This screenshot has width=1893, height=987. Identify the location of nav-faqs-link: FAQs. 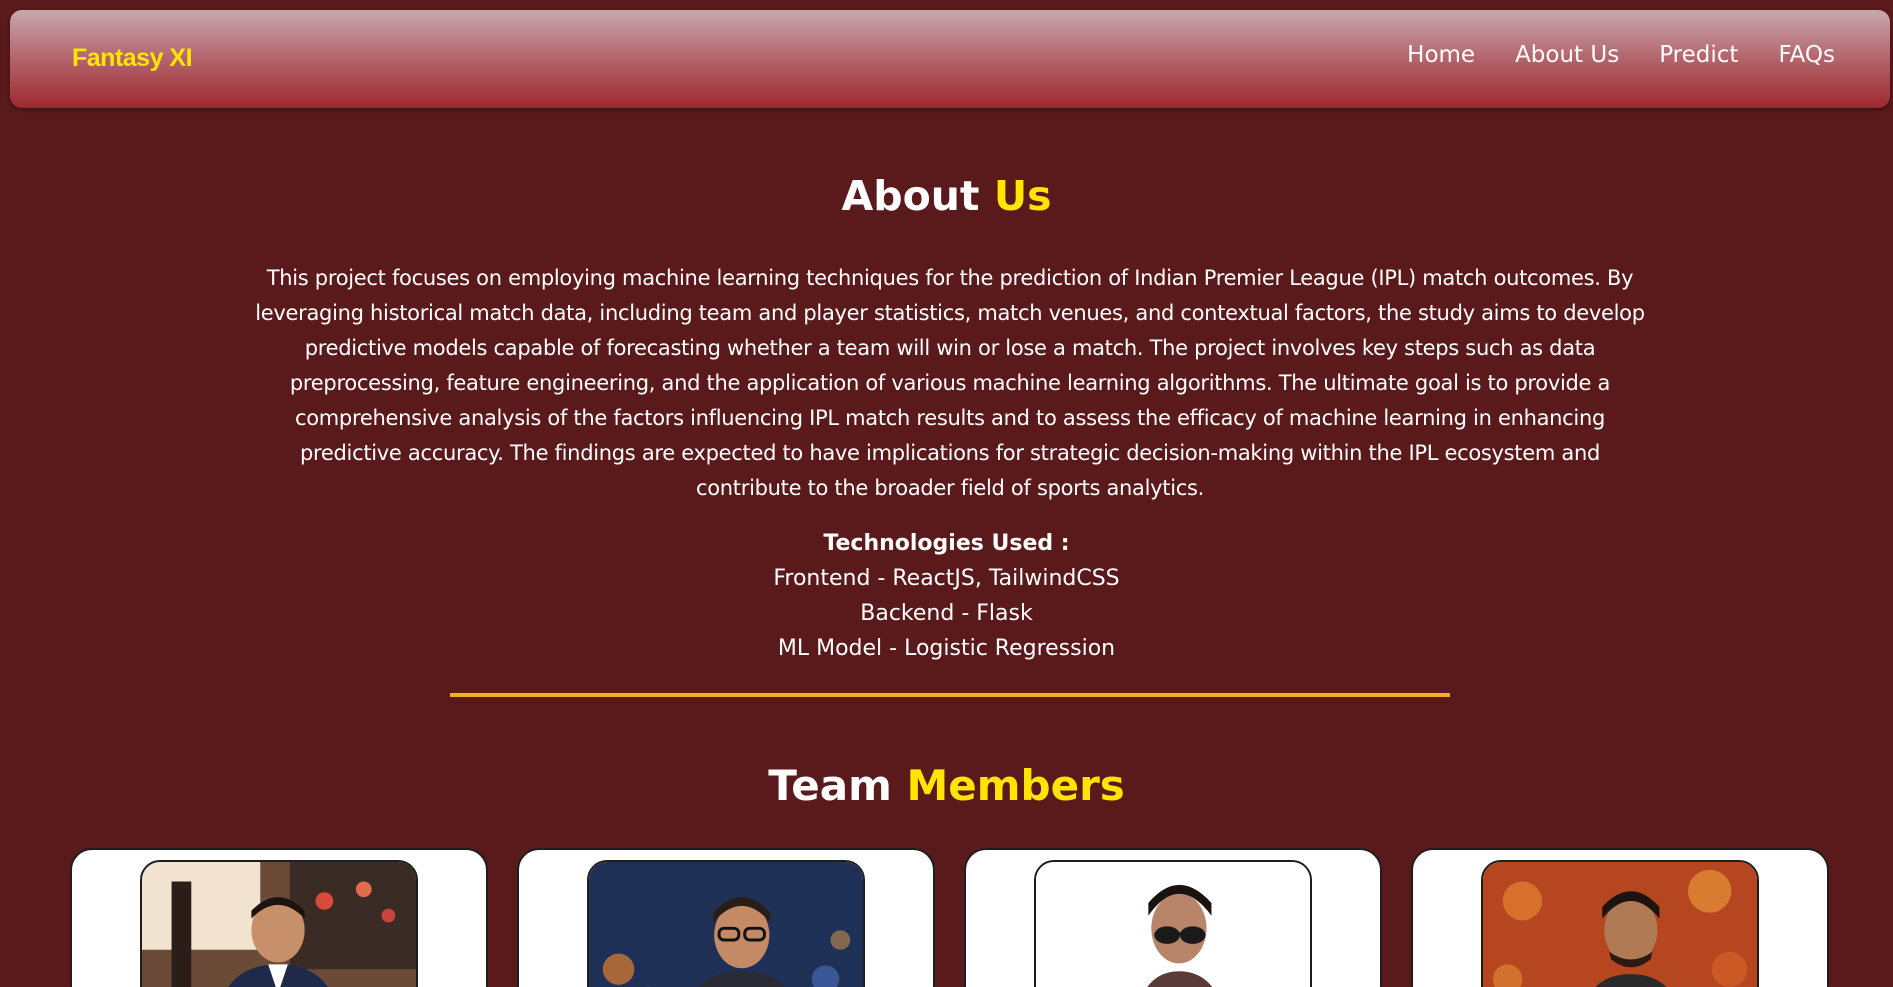
(1806, 55).